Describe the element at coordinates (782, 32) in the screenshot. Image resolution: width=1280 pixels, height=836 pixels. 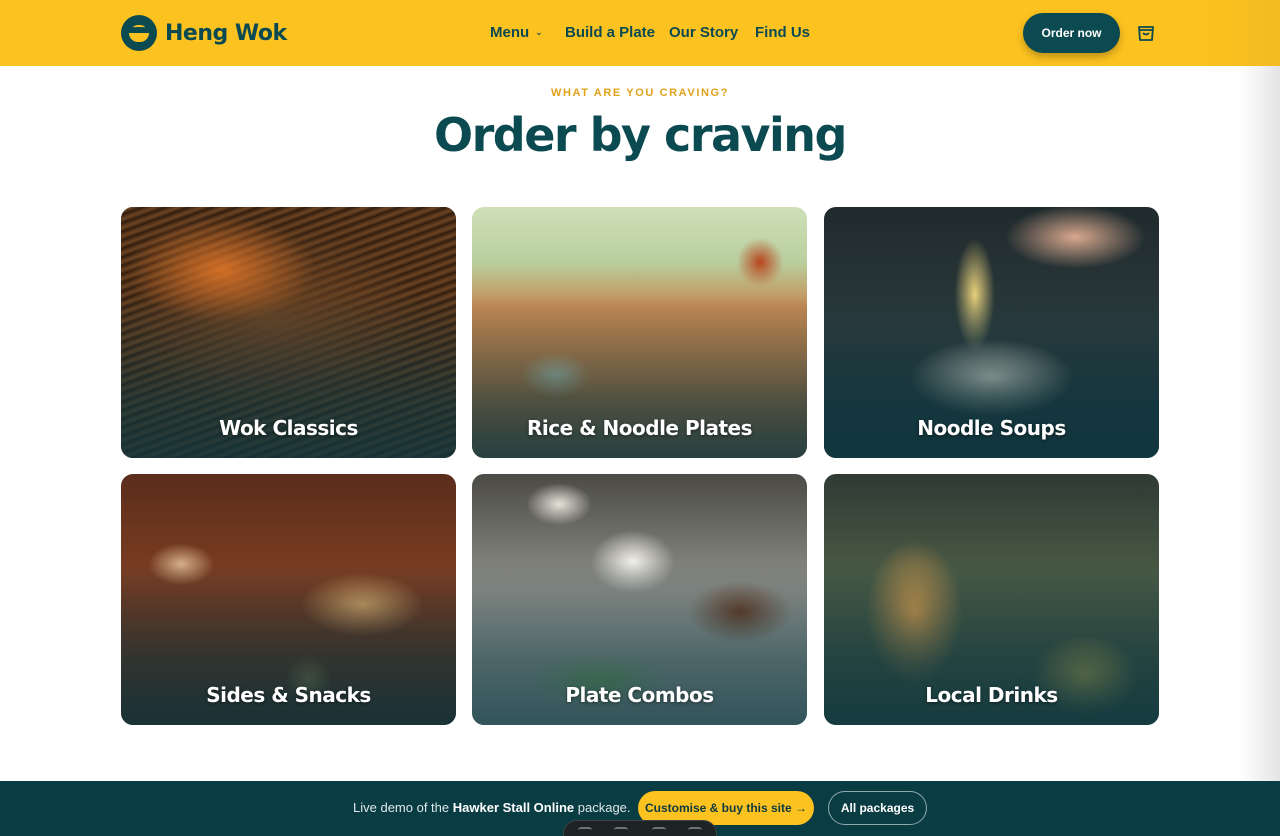
I see `nav-item-find-us: Find Us` at that location.